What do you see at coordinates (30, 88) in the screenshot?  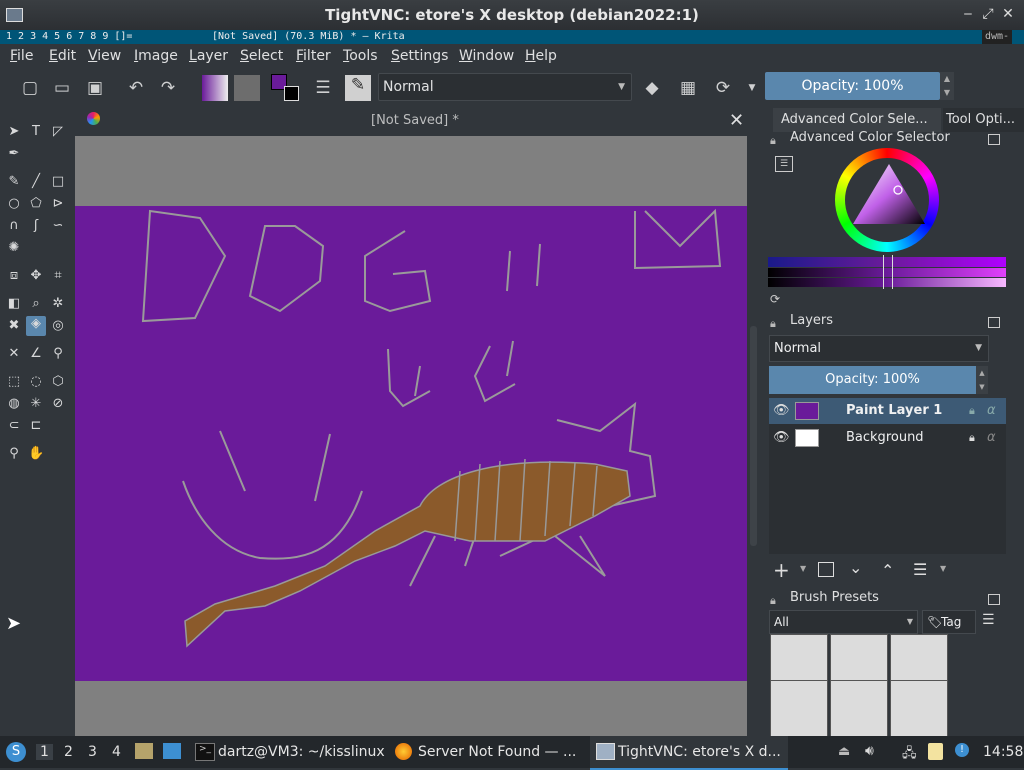 I see `new-document-icon: ▢` at bounding box center [30, 88].